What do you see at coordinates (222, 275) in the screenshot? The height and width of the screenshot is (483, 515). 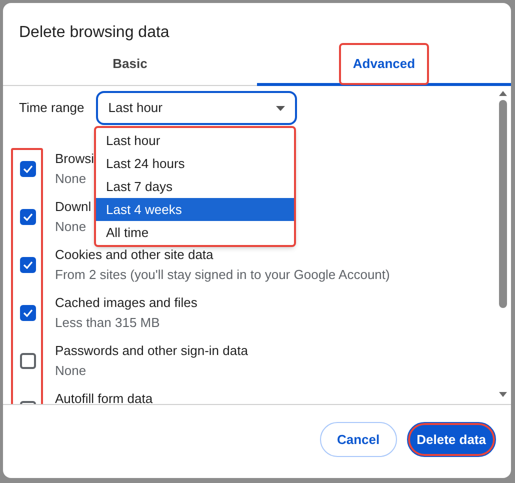 I see `item-detail: From 2 sites (you'll stay signed in to your Google Account)` at bounding box center [222, 275].